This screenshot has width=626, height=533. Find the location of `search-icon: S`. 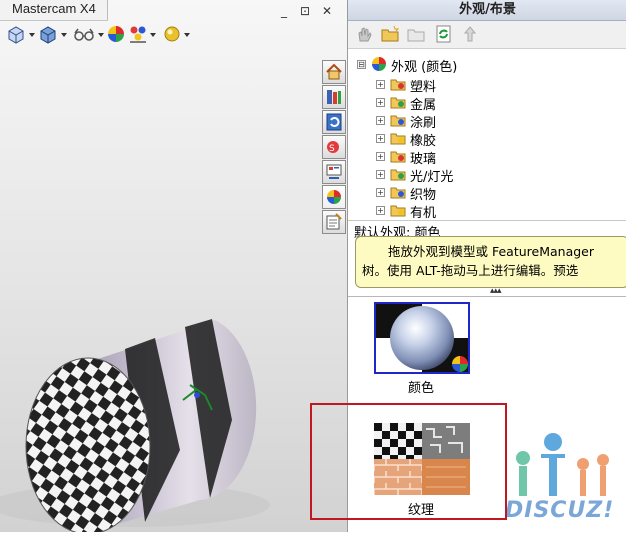

search-icon: S is located at coordinates (333, 147).